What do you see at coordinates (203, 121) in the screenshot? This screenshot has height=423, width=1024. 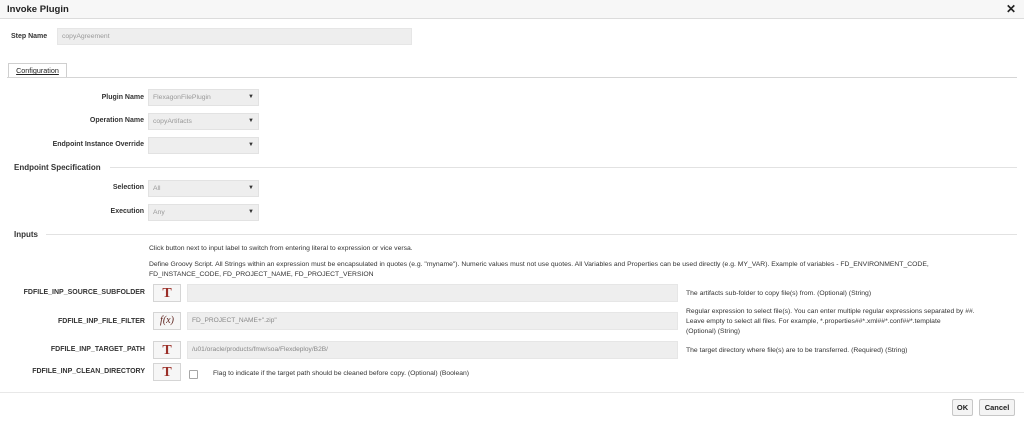 I see `operation-name-select: copyArtifacts ▼` at bounding box center [203, 121].